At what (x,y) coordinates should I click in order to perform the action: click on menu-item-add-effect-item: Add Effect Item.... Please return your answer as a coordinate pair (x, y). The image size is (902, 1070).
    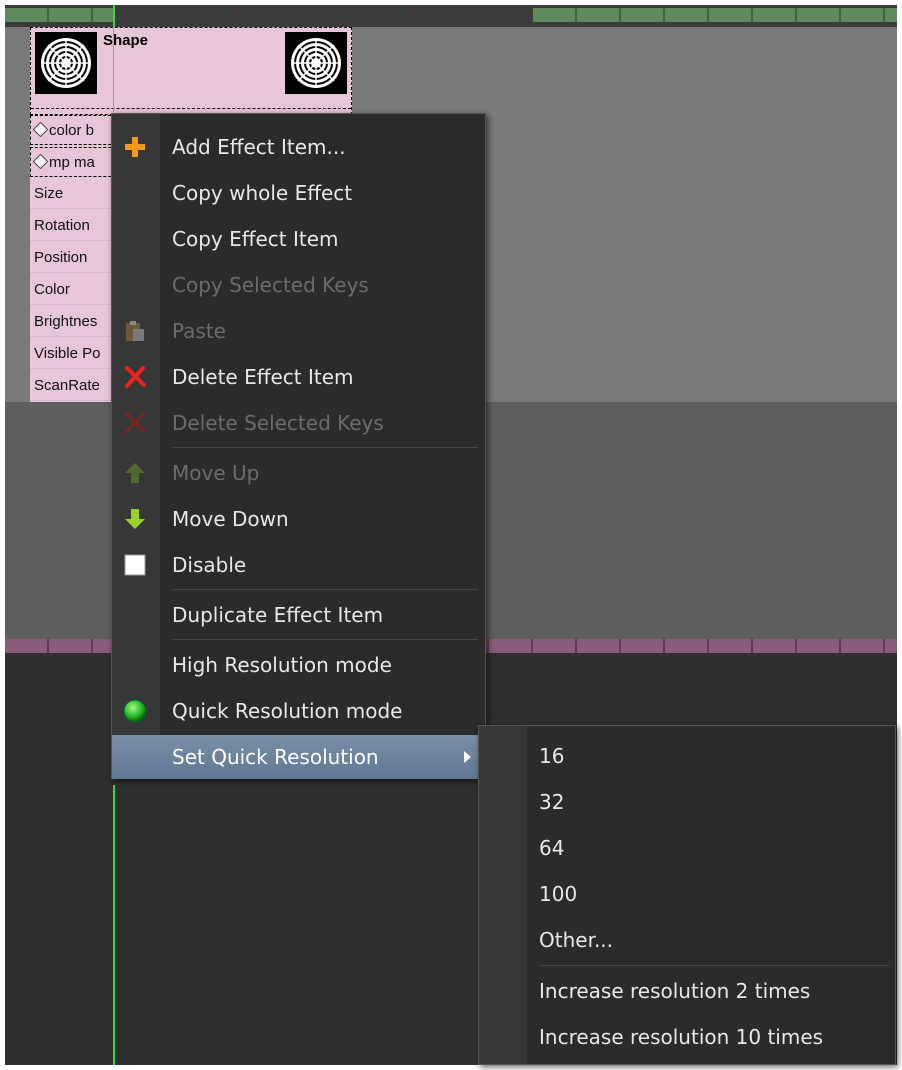
    Looking at the image, I should click on (298, 147).